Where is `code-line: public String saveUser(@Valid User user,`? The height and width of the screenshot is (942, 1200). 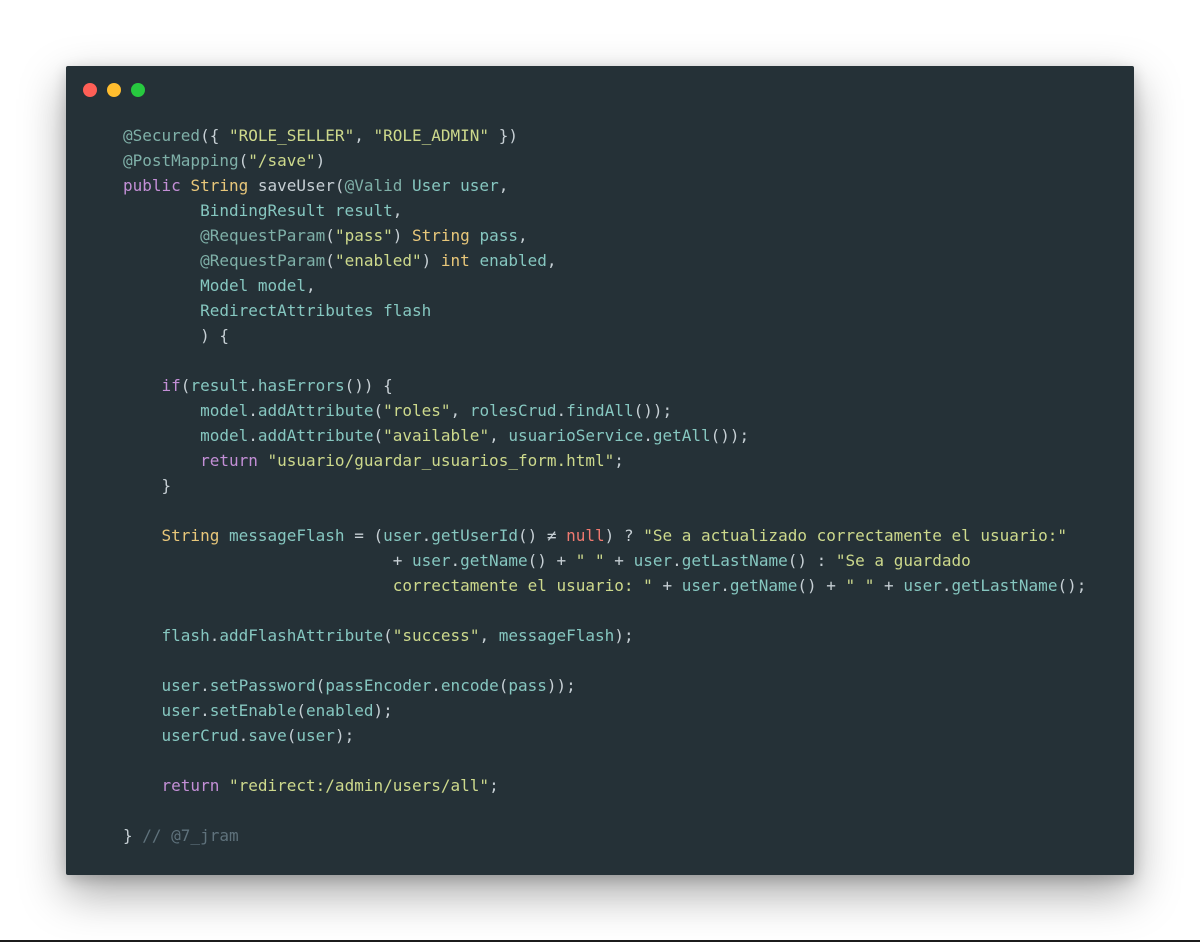 code-line: public String saveUser(@Valid User user, is located at coordinates (604, 185).